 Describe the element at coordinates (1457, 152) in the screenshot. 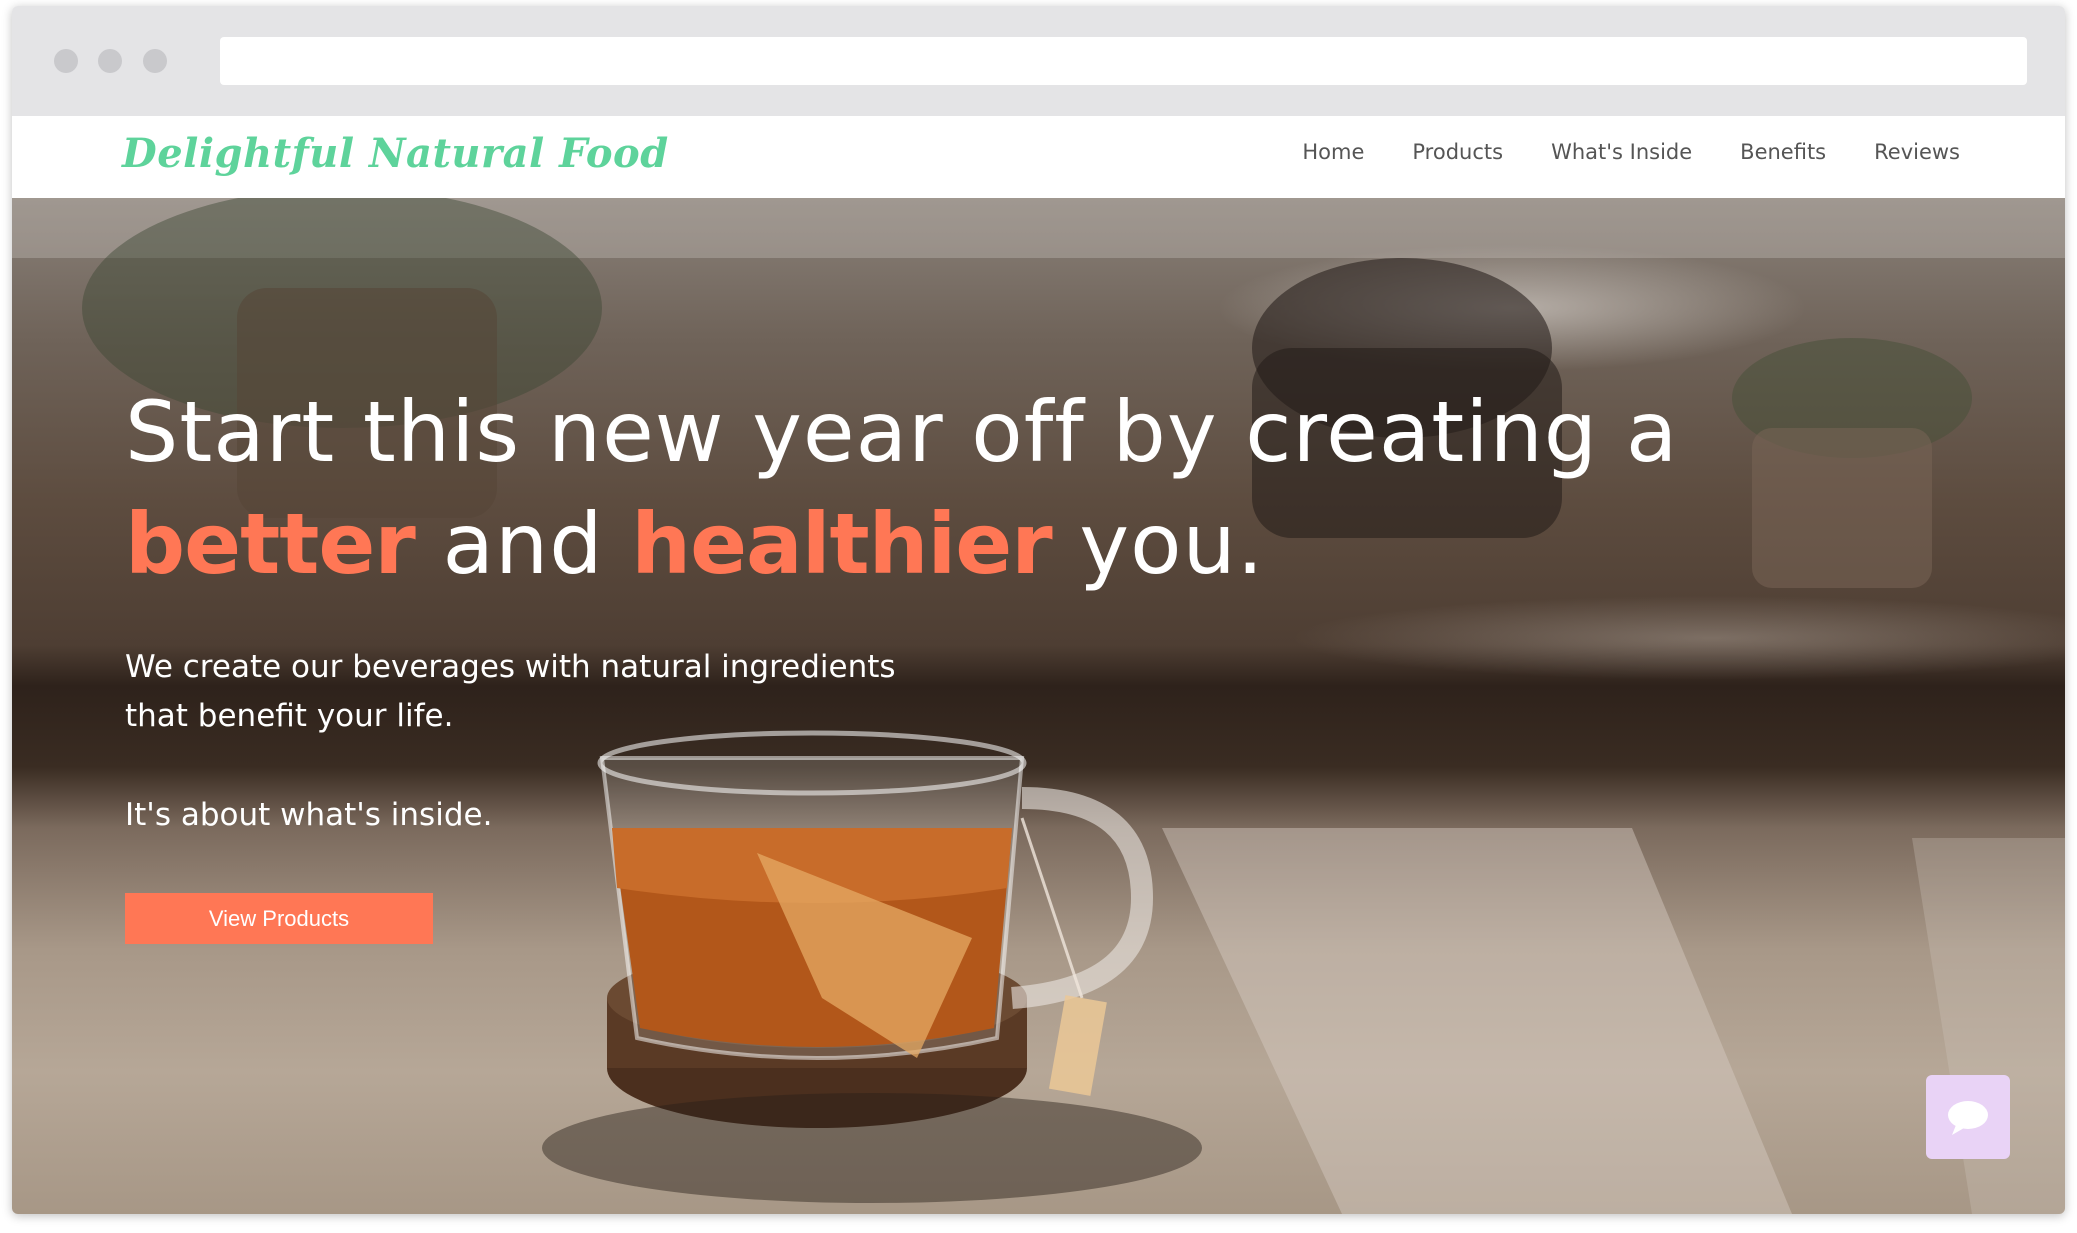

I see `nav-link-products: Products` at that location.